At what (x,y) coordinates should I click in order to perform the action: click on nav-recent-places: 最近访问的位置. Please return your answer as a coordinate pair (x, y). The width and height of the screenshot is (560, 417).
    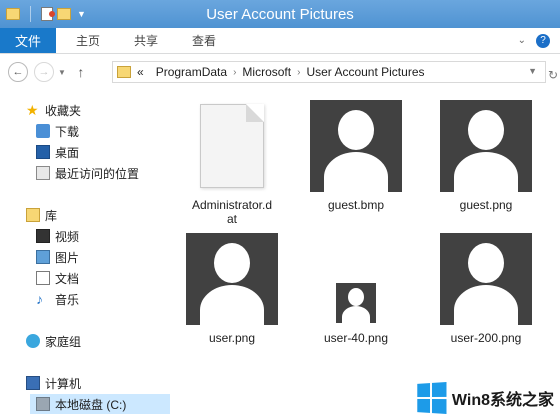
    Looking at the image, I should click on (87, 173).